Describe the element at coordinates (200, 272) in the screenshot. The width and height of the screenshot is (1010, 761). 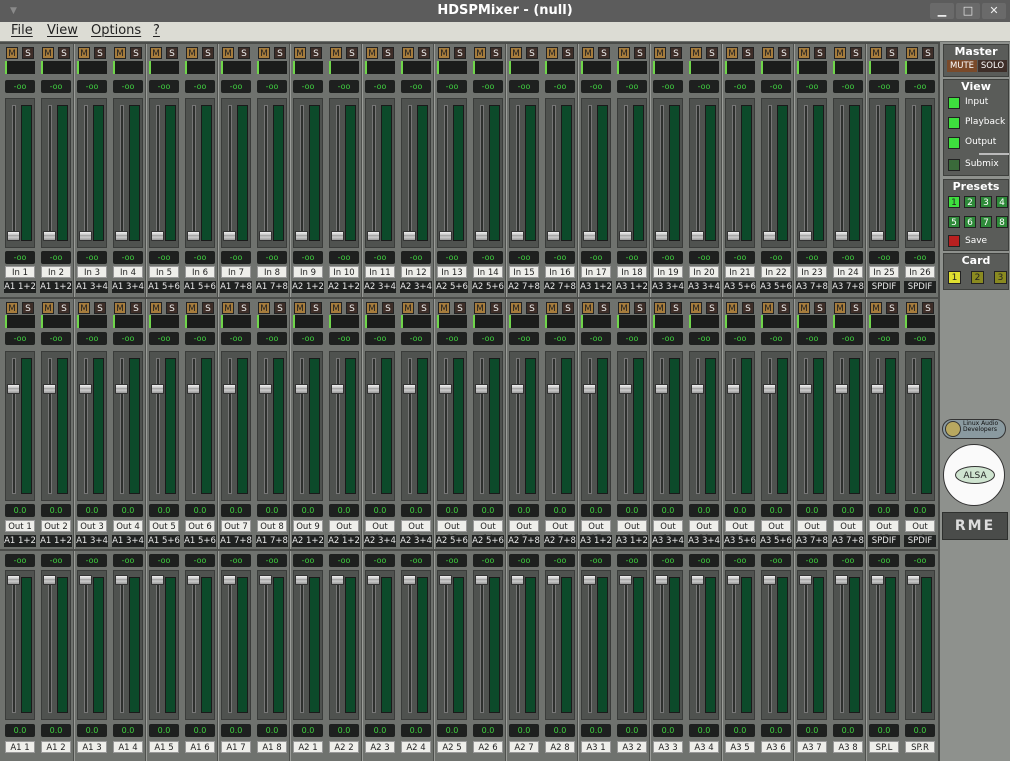
I see `channel-name: In 6` at that location.